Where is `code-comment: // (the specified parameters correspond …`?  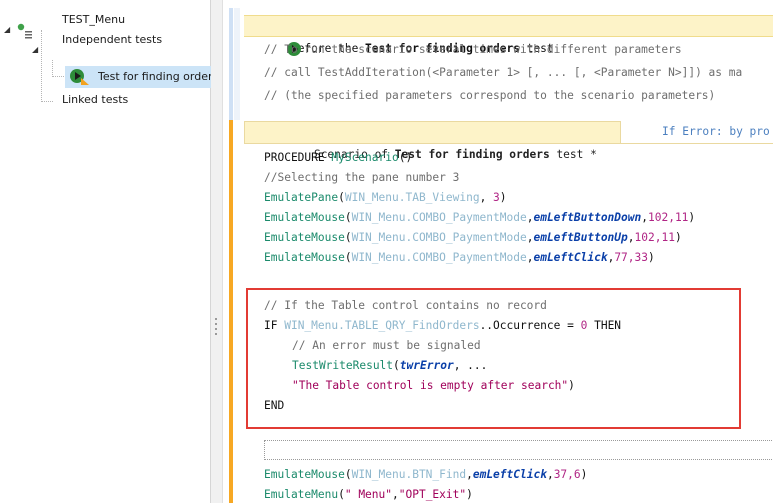
code-comment: // (the specified parameters correspond … is located at coordinates (490, 95).